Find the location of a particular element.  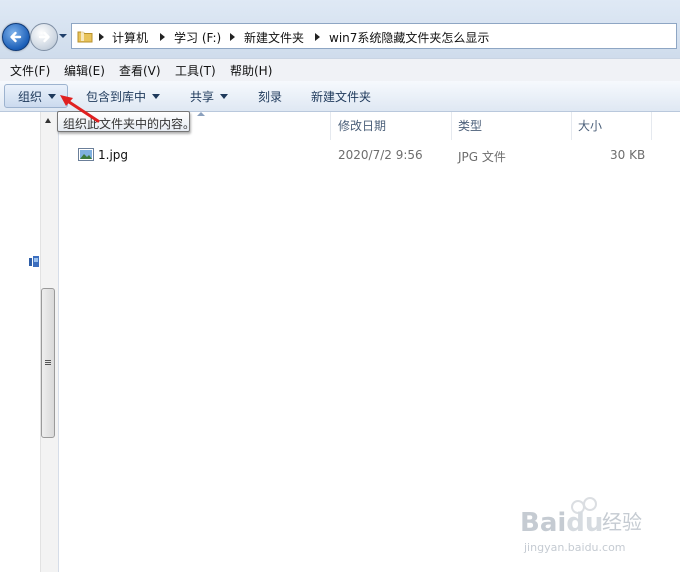

share-chevron-down-icon is located at coordinates (224, 96).